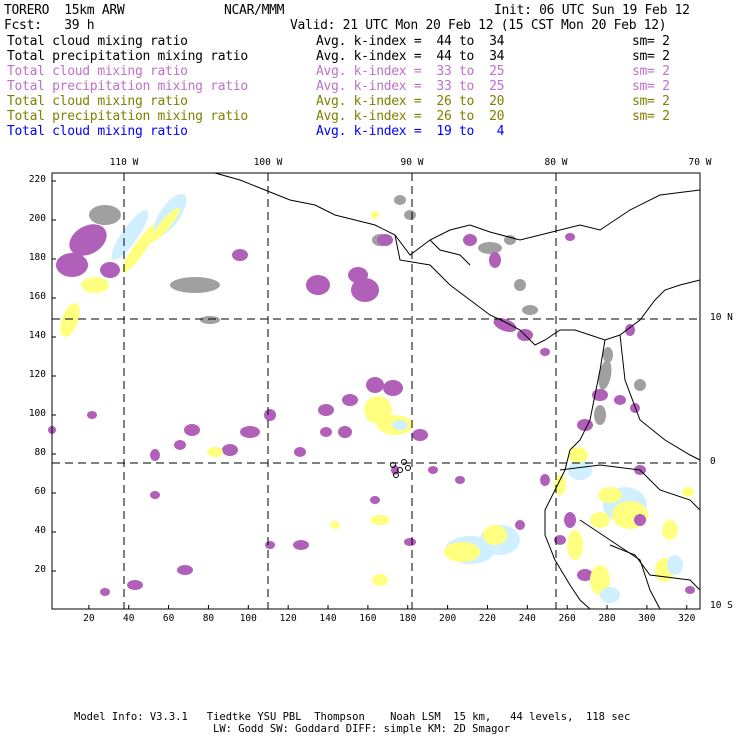 The height and width of the screenshot is (740, 740). What do you see at coordinates (40, 569) in the screenshot?
I see `y-tick-label: 20` at bounding box center [40, 569].